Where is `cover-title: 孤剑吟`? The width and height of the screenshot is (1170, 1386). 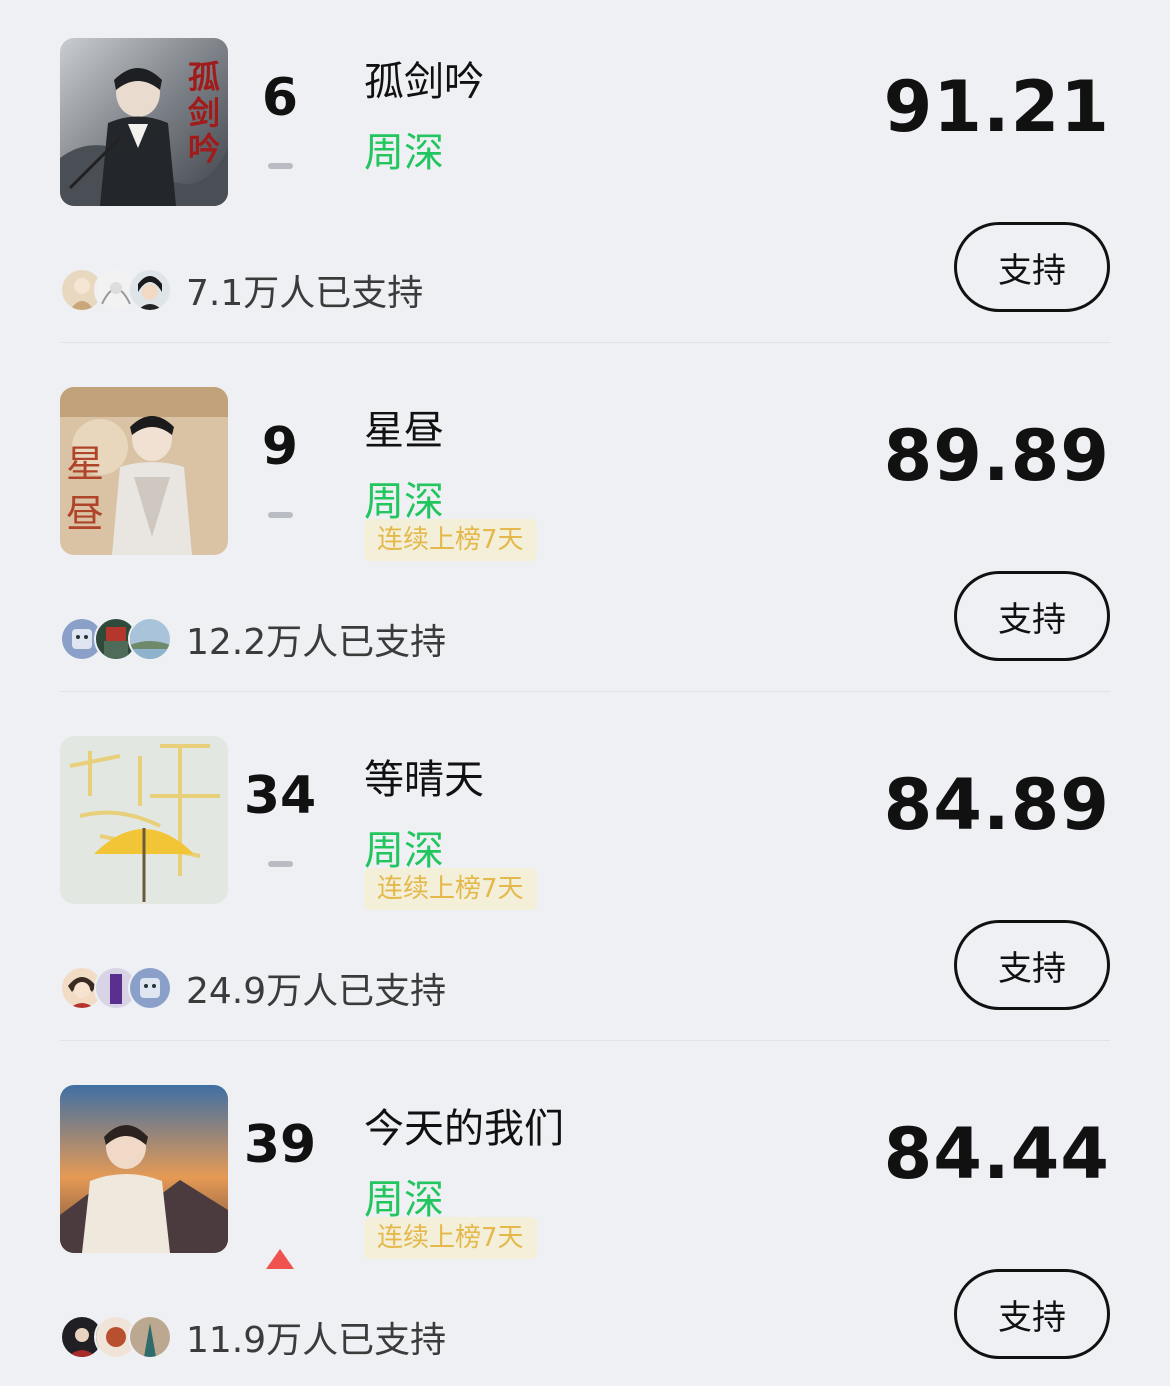 cover-title: 孤剑吟 is located at coordinates (204, 113).